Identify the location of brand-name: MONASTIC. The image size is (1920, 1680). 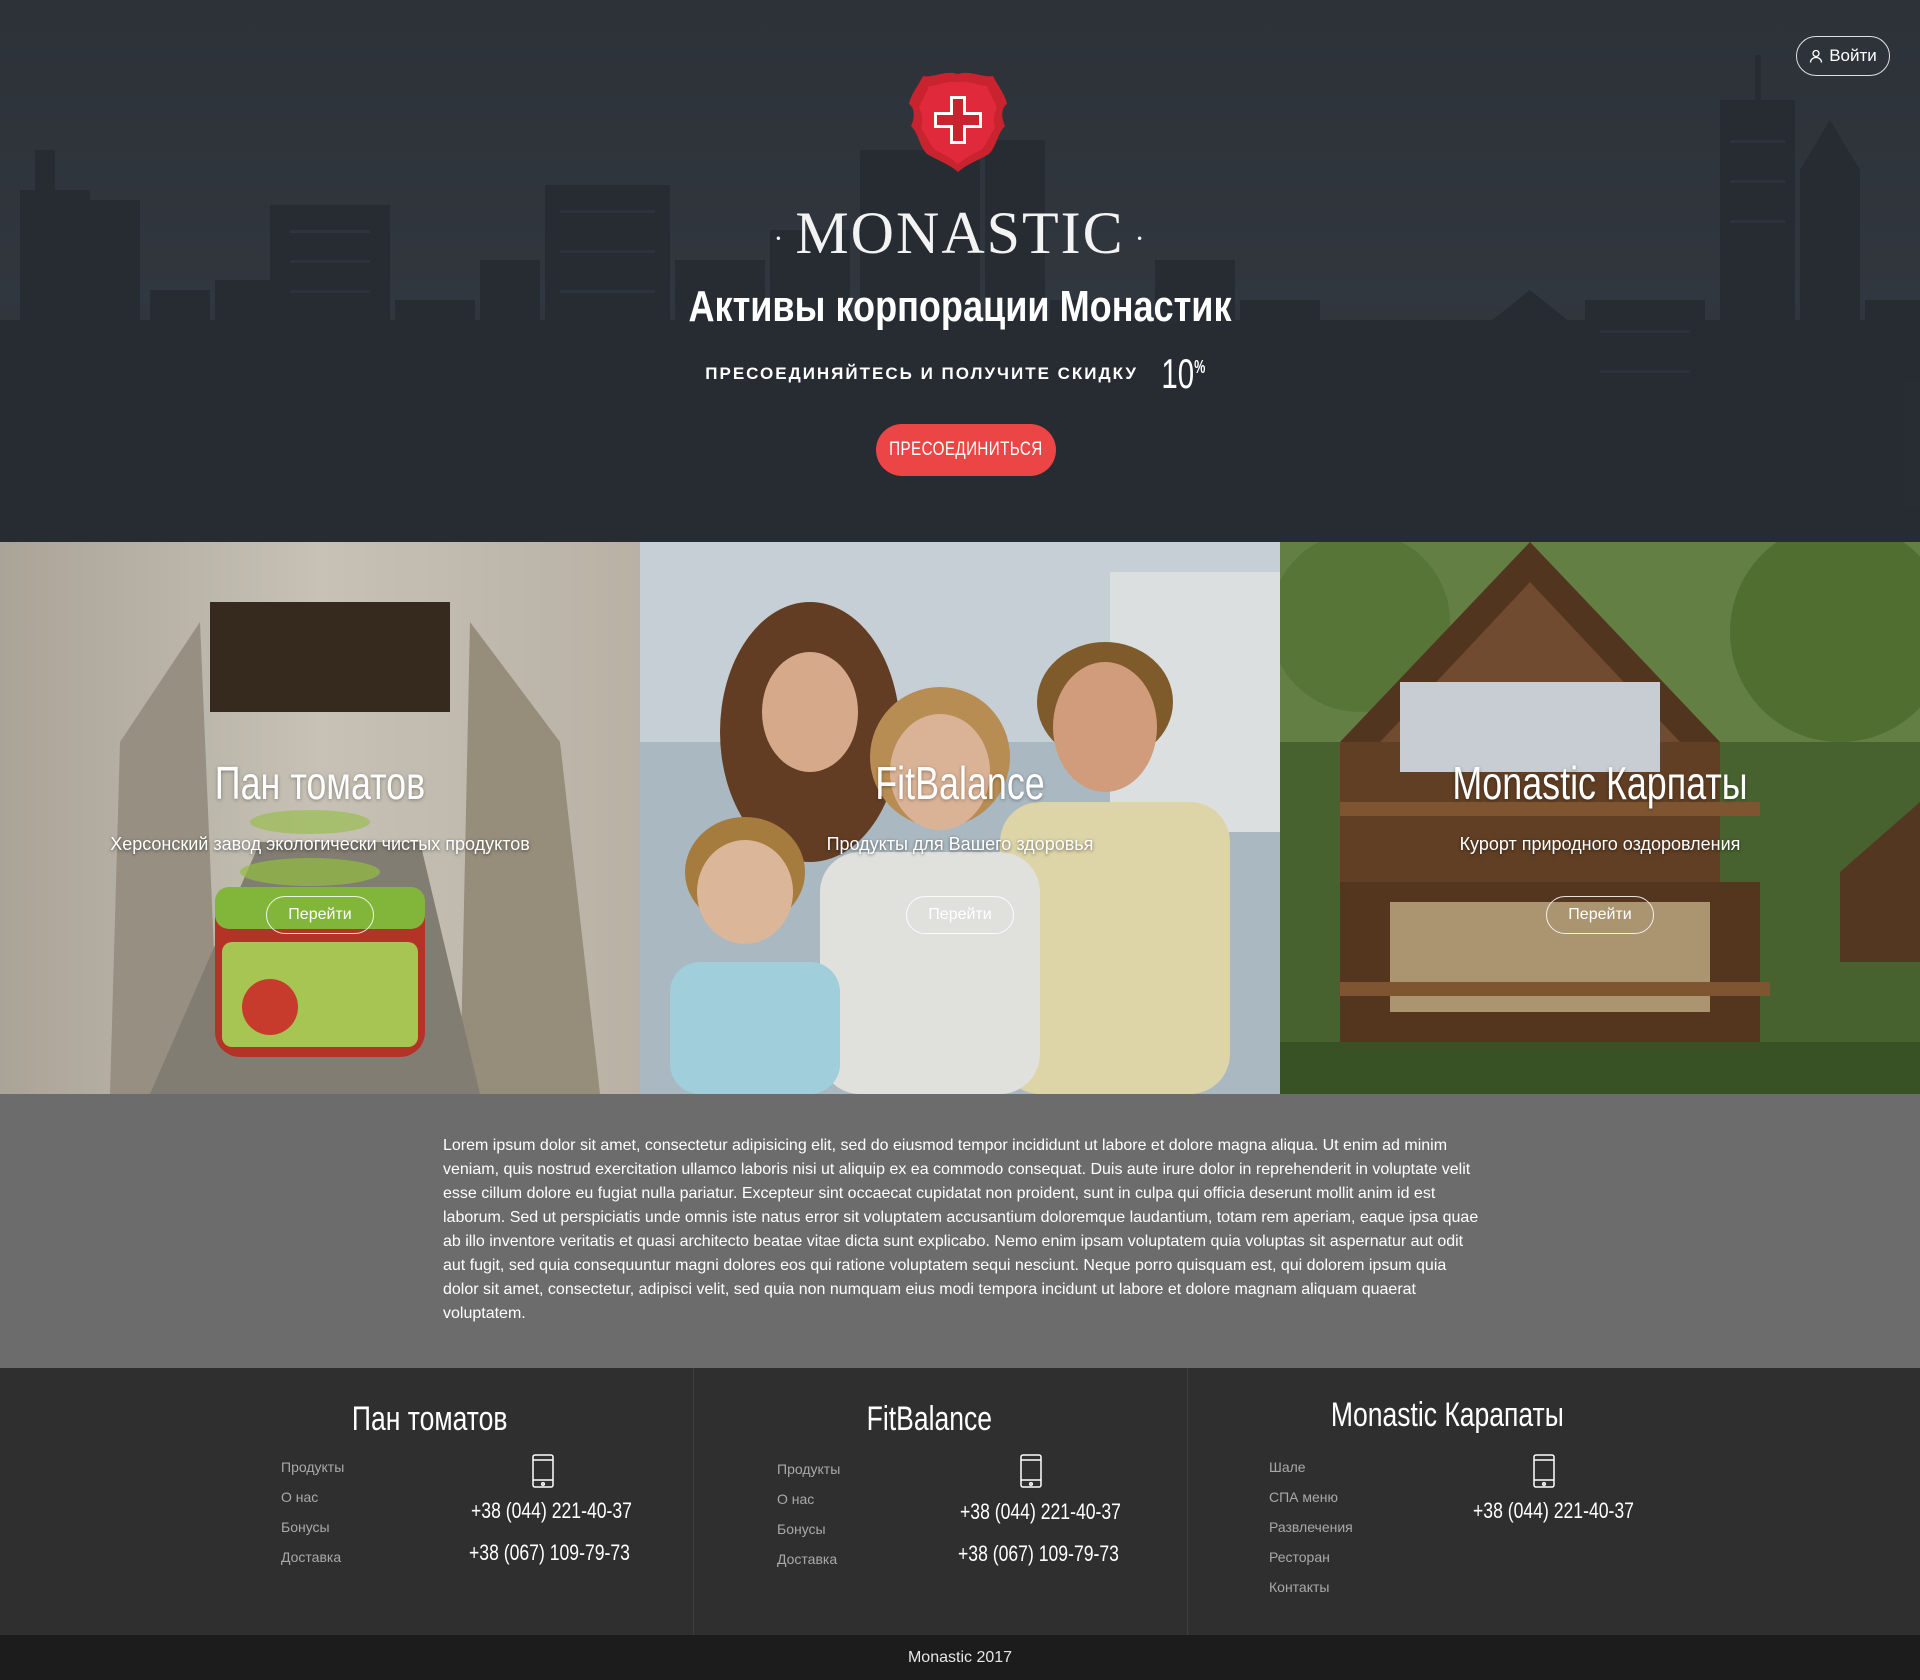
(960, 233).